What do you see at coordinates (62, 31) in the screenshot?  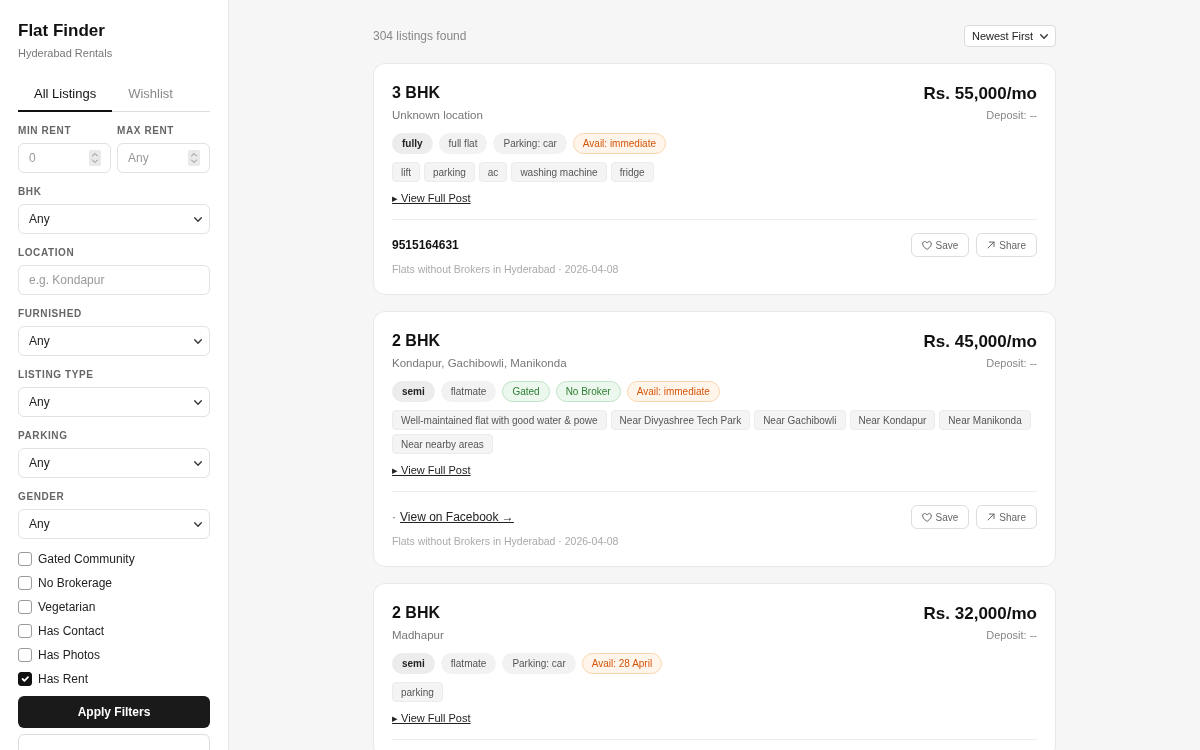 I see `app-title: Flat Finder` at bounding box center [62, 31].